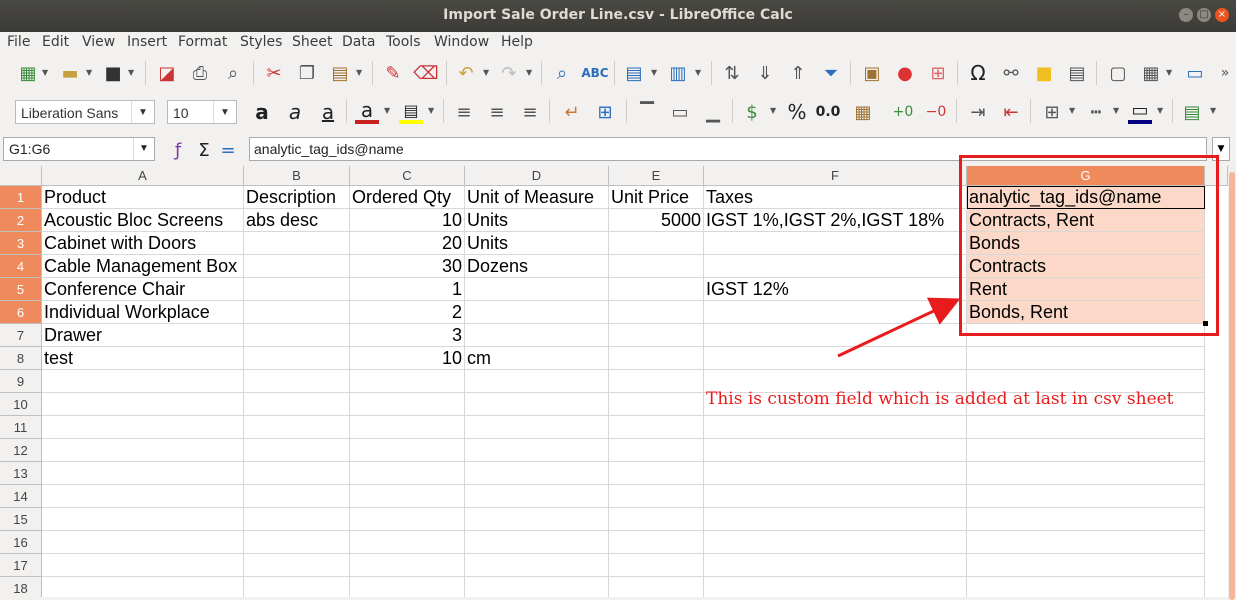 The height and width of the screenshot is (600, 1236). I want to click on cell-c3: 20, so click(407, 243).